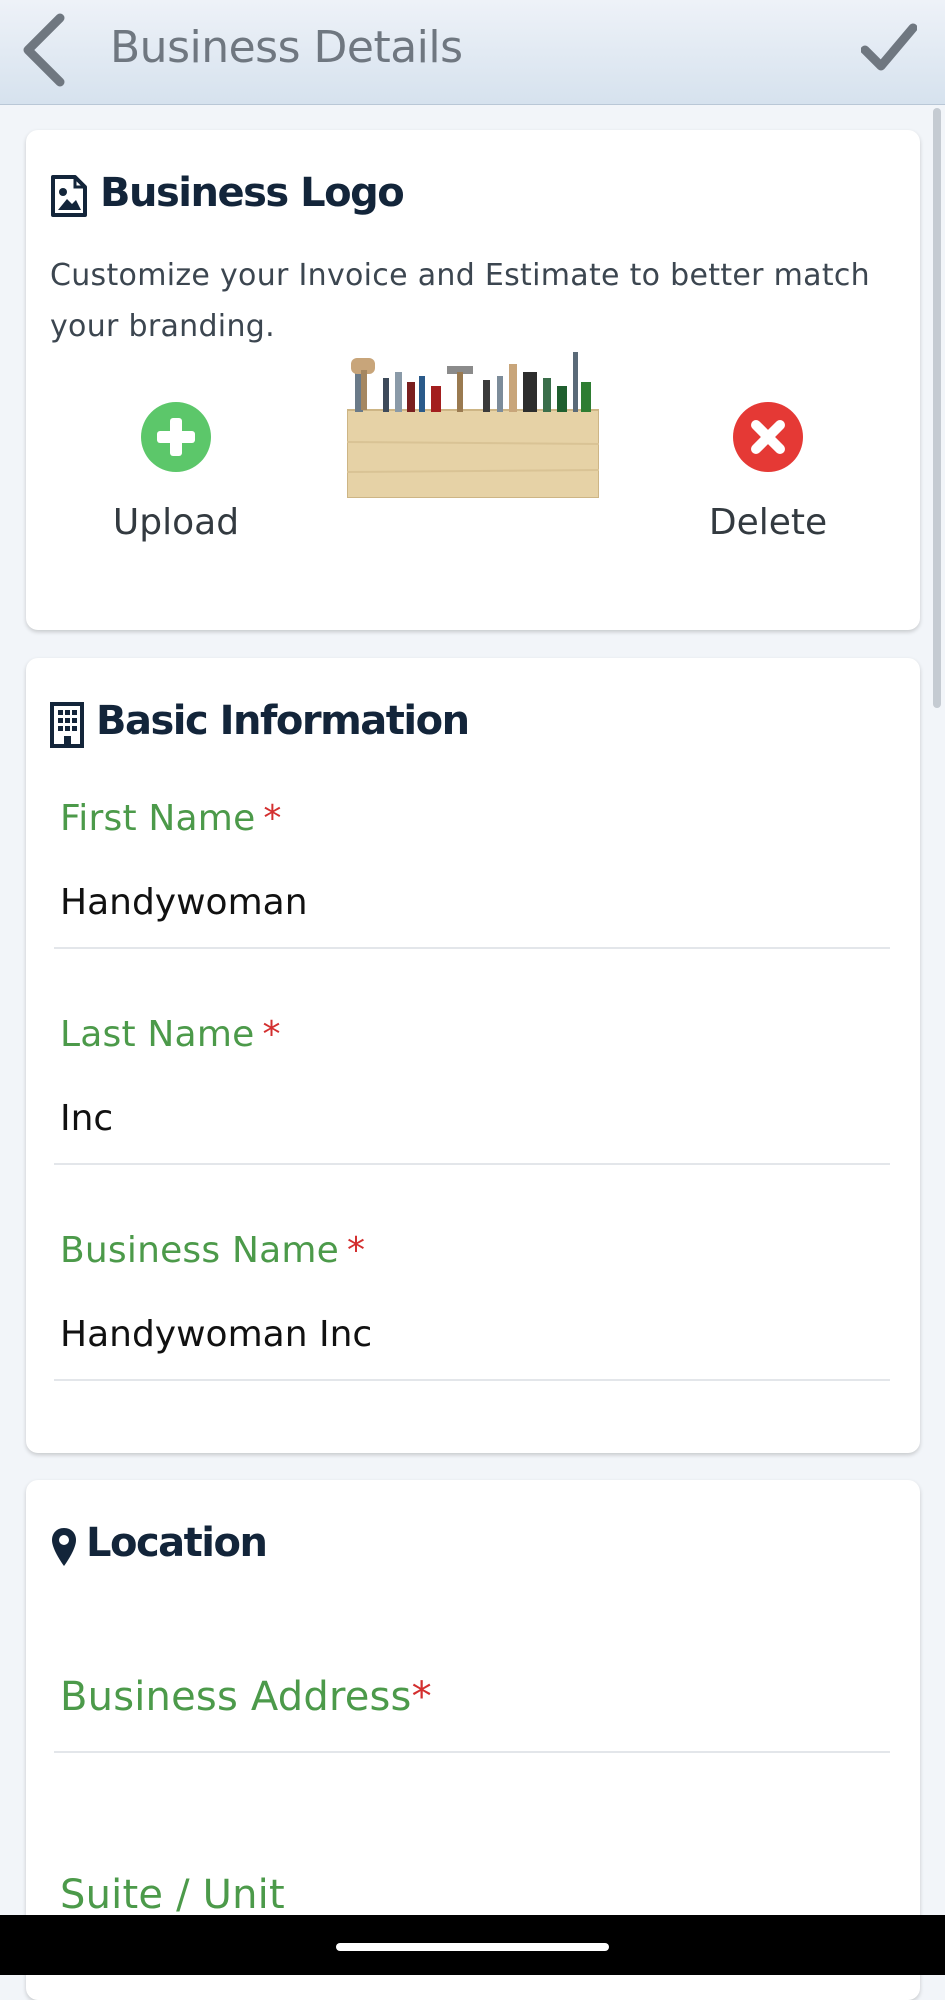 The image size is (945, 2000). I want to click on system-navigation-bar, so click(472, 1945).